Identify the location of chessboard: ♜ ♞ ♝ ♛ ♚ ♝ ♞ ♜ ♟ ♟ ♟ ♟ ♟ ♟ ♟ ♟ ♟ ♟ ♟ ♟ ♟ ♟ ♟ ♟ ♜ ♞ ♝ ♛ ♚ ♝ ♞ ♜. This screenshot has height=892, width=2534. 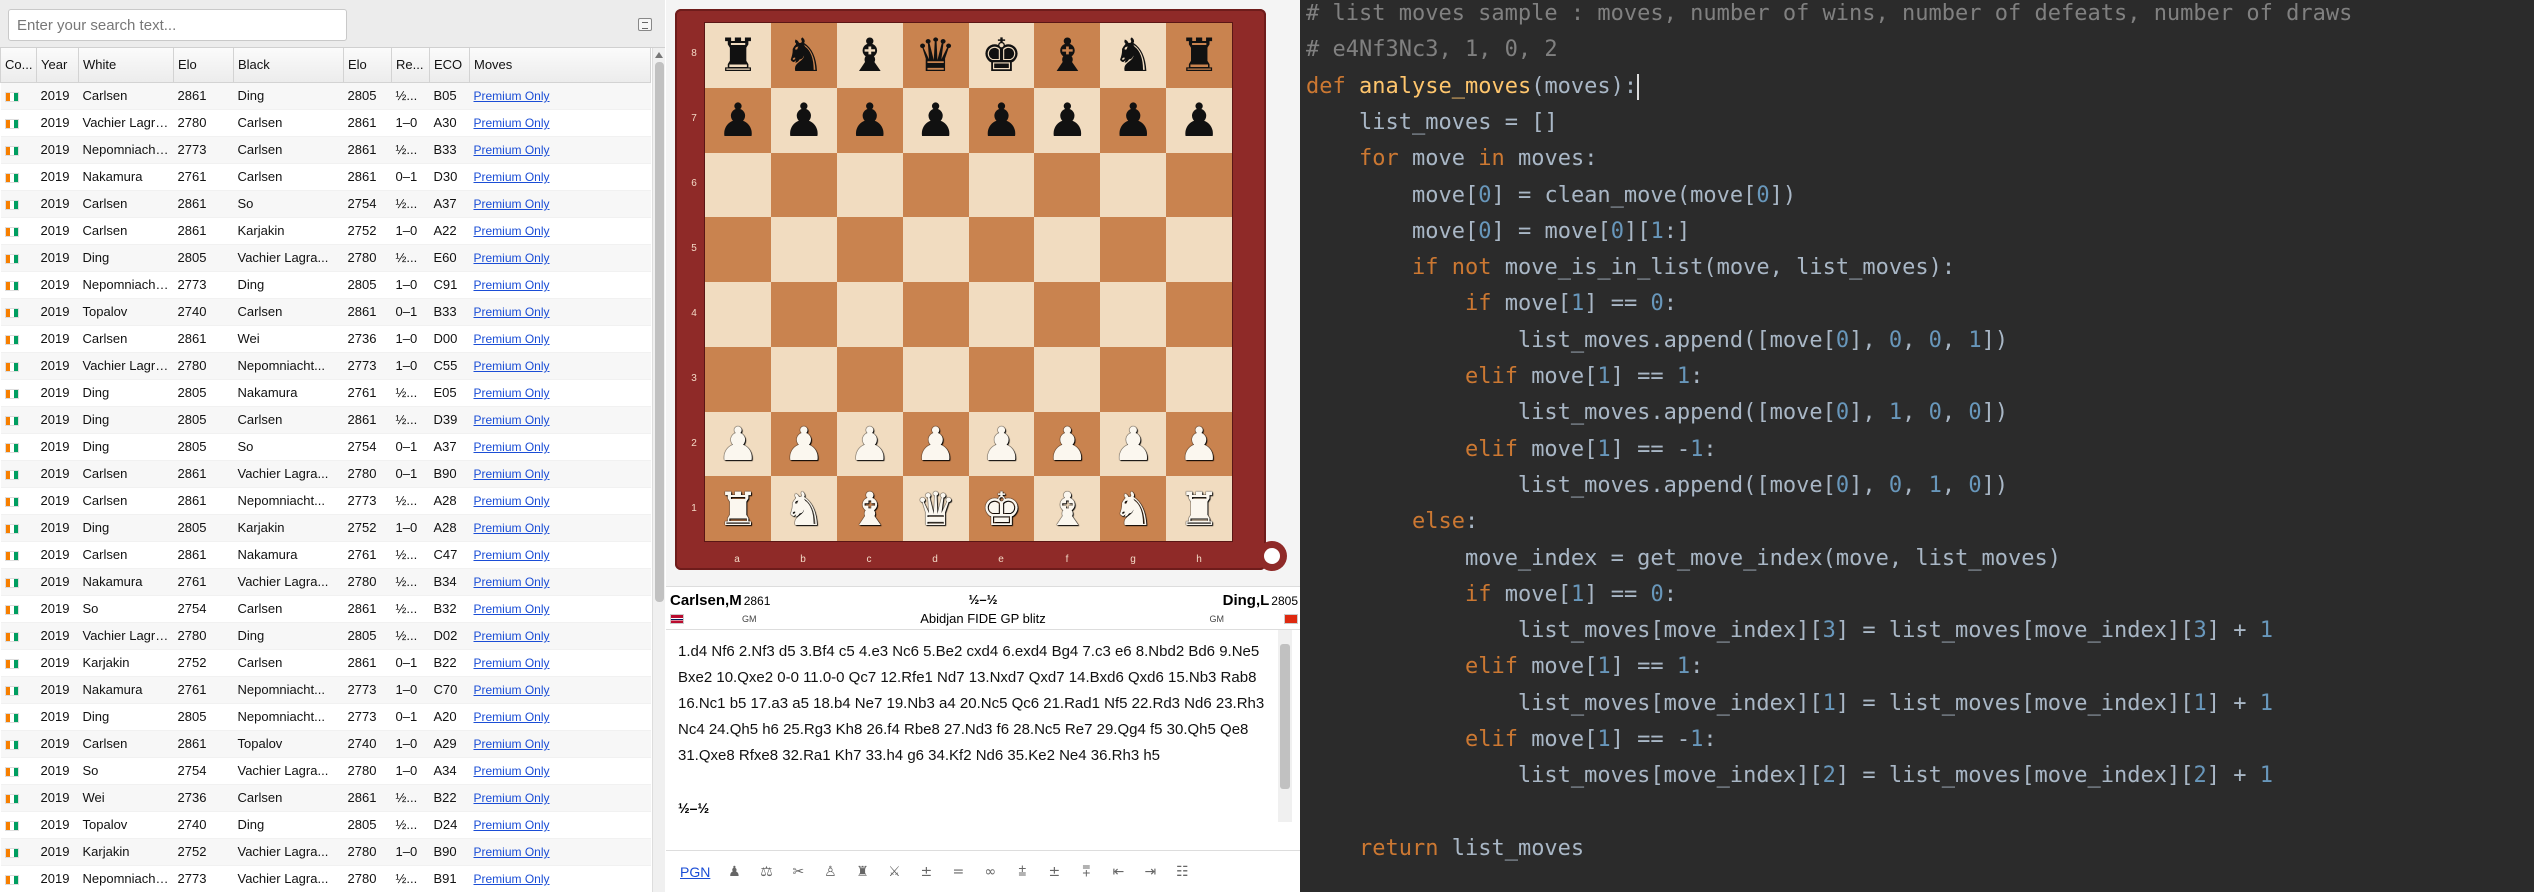
(968, 282).